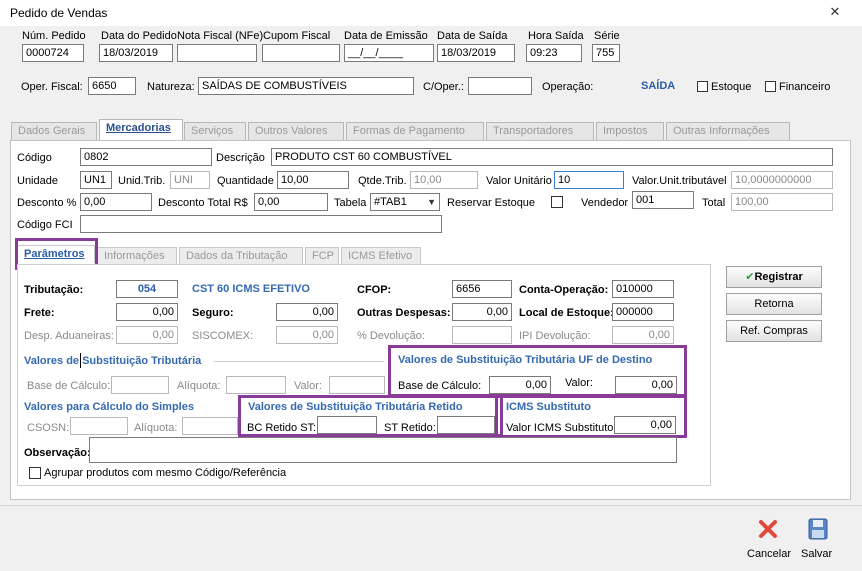  What do you see at coordinates (382, 181) in the screenshot?
I see `qtde-trib-label: Qtde.Trib.` at bounding box center [382, 181].